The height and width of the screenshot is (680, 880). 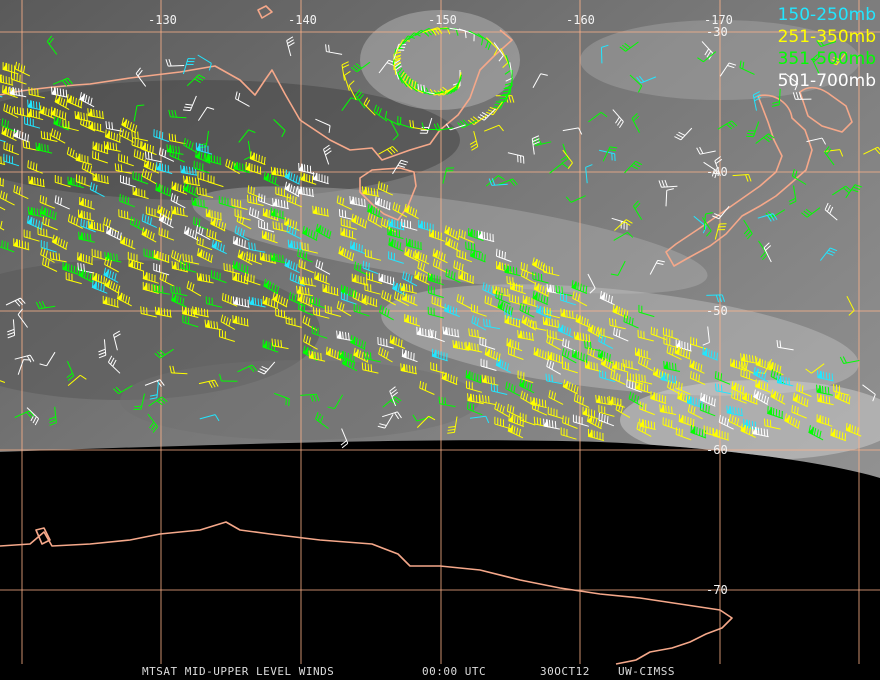 I want to click on lat-label: -40, so click(x=717, y=172).